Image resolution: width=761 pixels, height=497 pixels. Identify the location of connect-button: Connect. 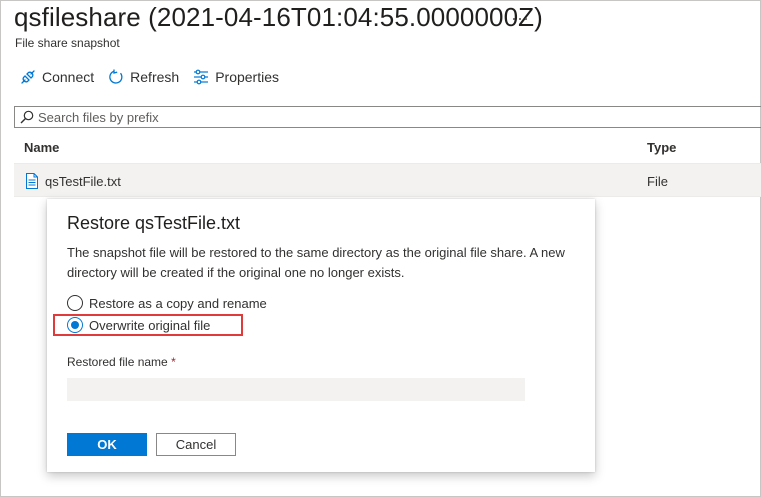
(57, 77).